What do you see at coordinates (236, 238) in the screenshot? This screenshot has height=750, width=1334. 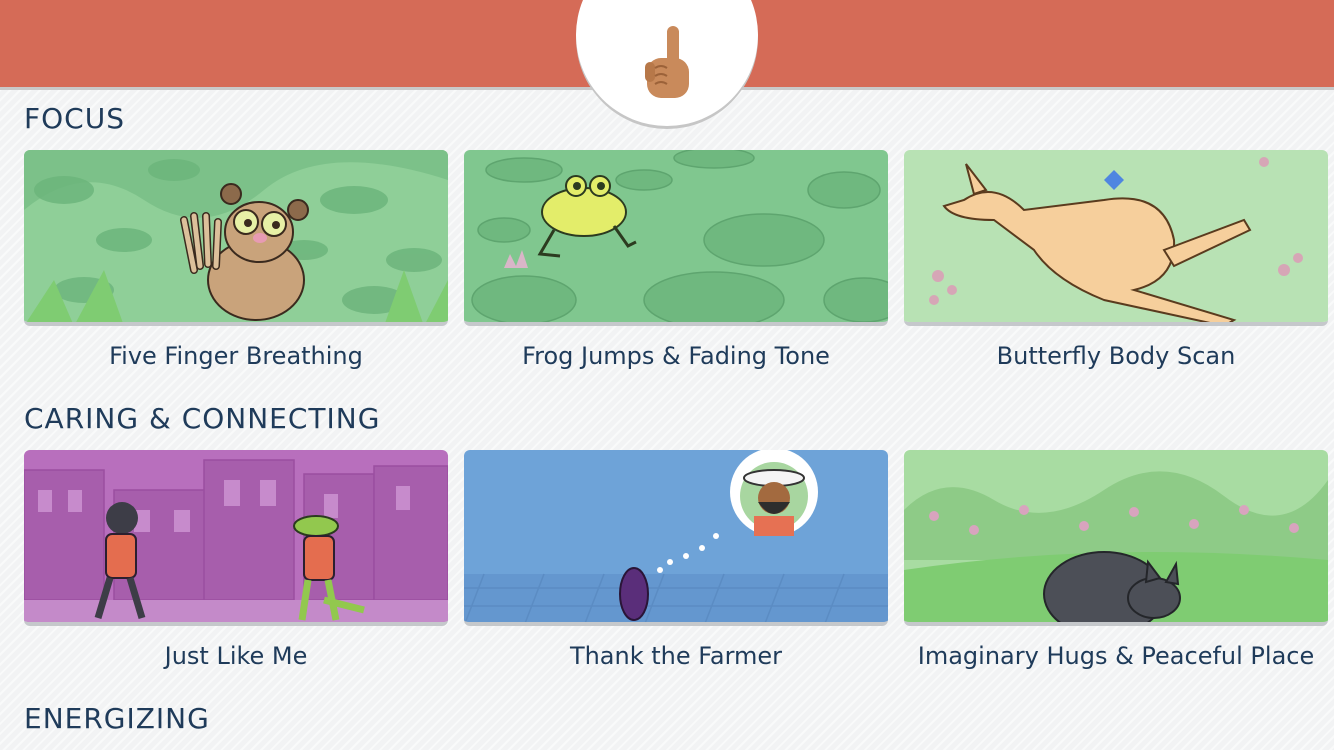 I see `tarsier-illustration` at bounding box center [236, 238].